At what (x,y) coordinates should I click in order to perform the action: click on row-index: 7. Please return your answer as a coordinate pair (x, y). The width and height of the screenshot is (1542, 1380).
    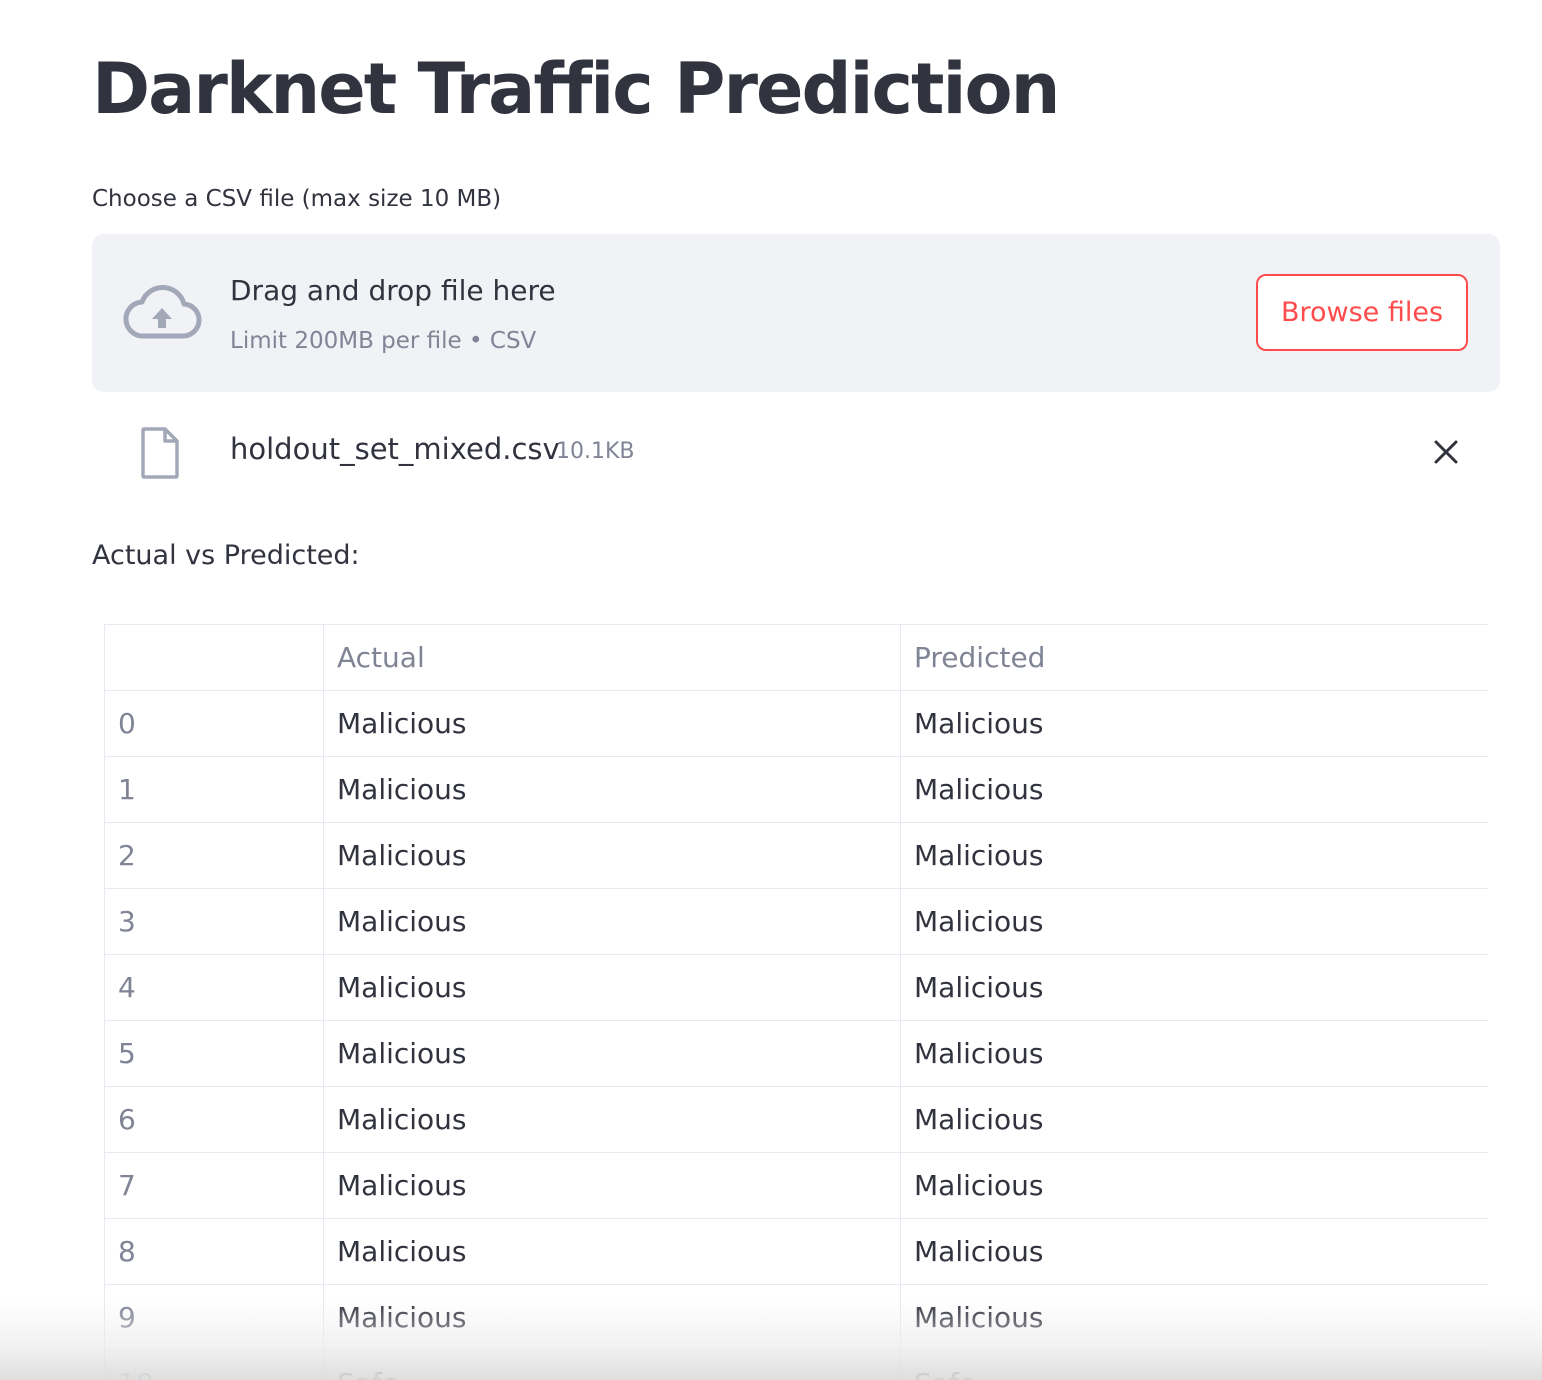
    Looking at the image, I should click on (214, 1185).